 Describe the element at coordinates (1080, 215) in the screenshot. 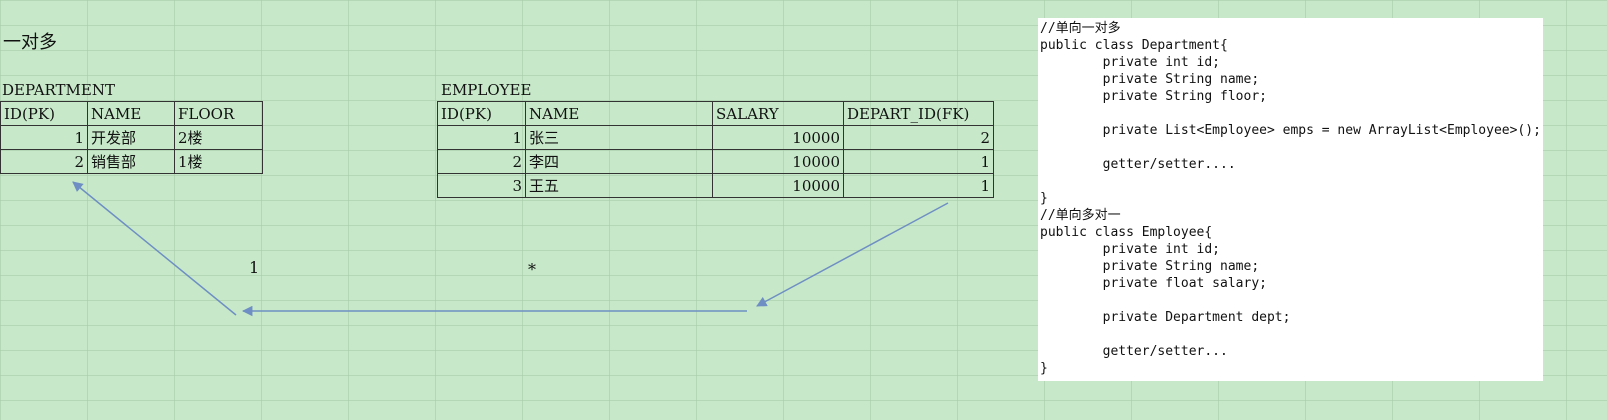

I see `code-line: //单向多对一` at that location.